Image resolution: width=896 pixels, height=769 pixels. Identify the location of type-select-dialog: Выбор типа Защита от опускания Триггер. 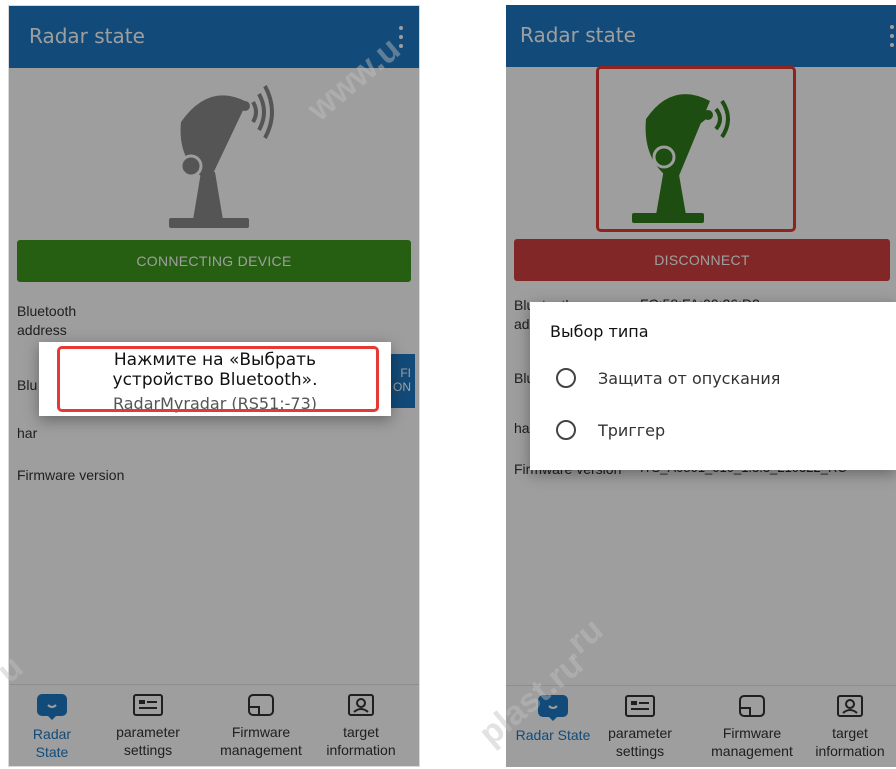
(713, 386).